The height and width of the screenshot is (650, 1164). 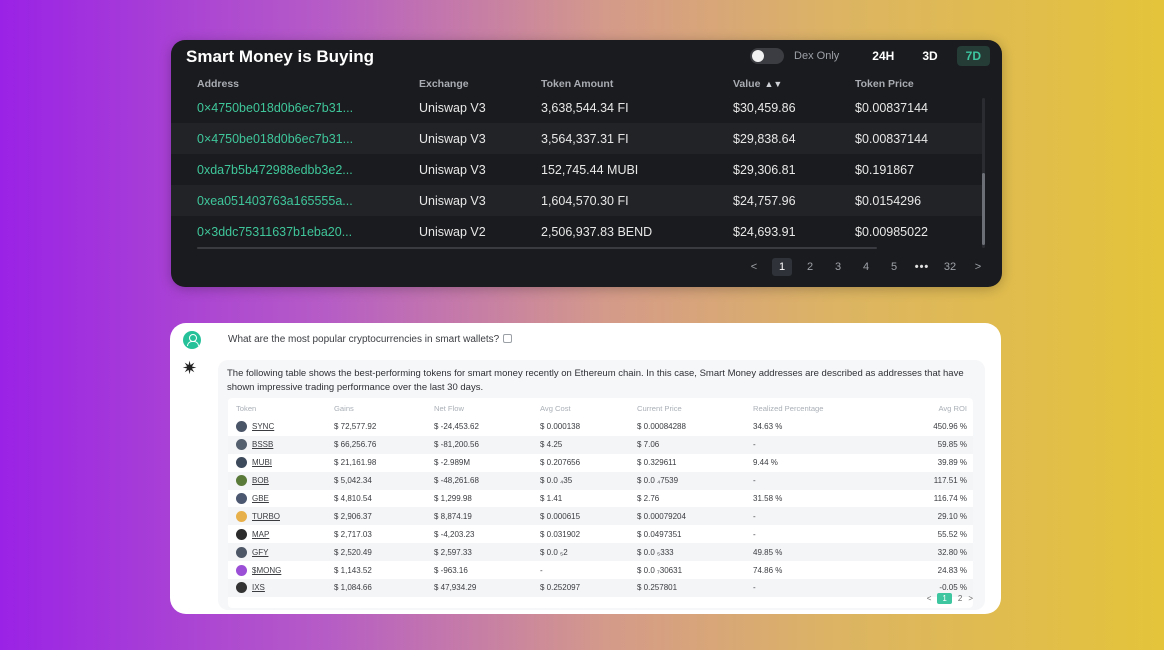 What do you see at coordinates (260, 480) in the screenshot?
I see `token-link: BOB` at bounding box center [260, 480].